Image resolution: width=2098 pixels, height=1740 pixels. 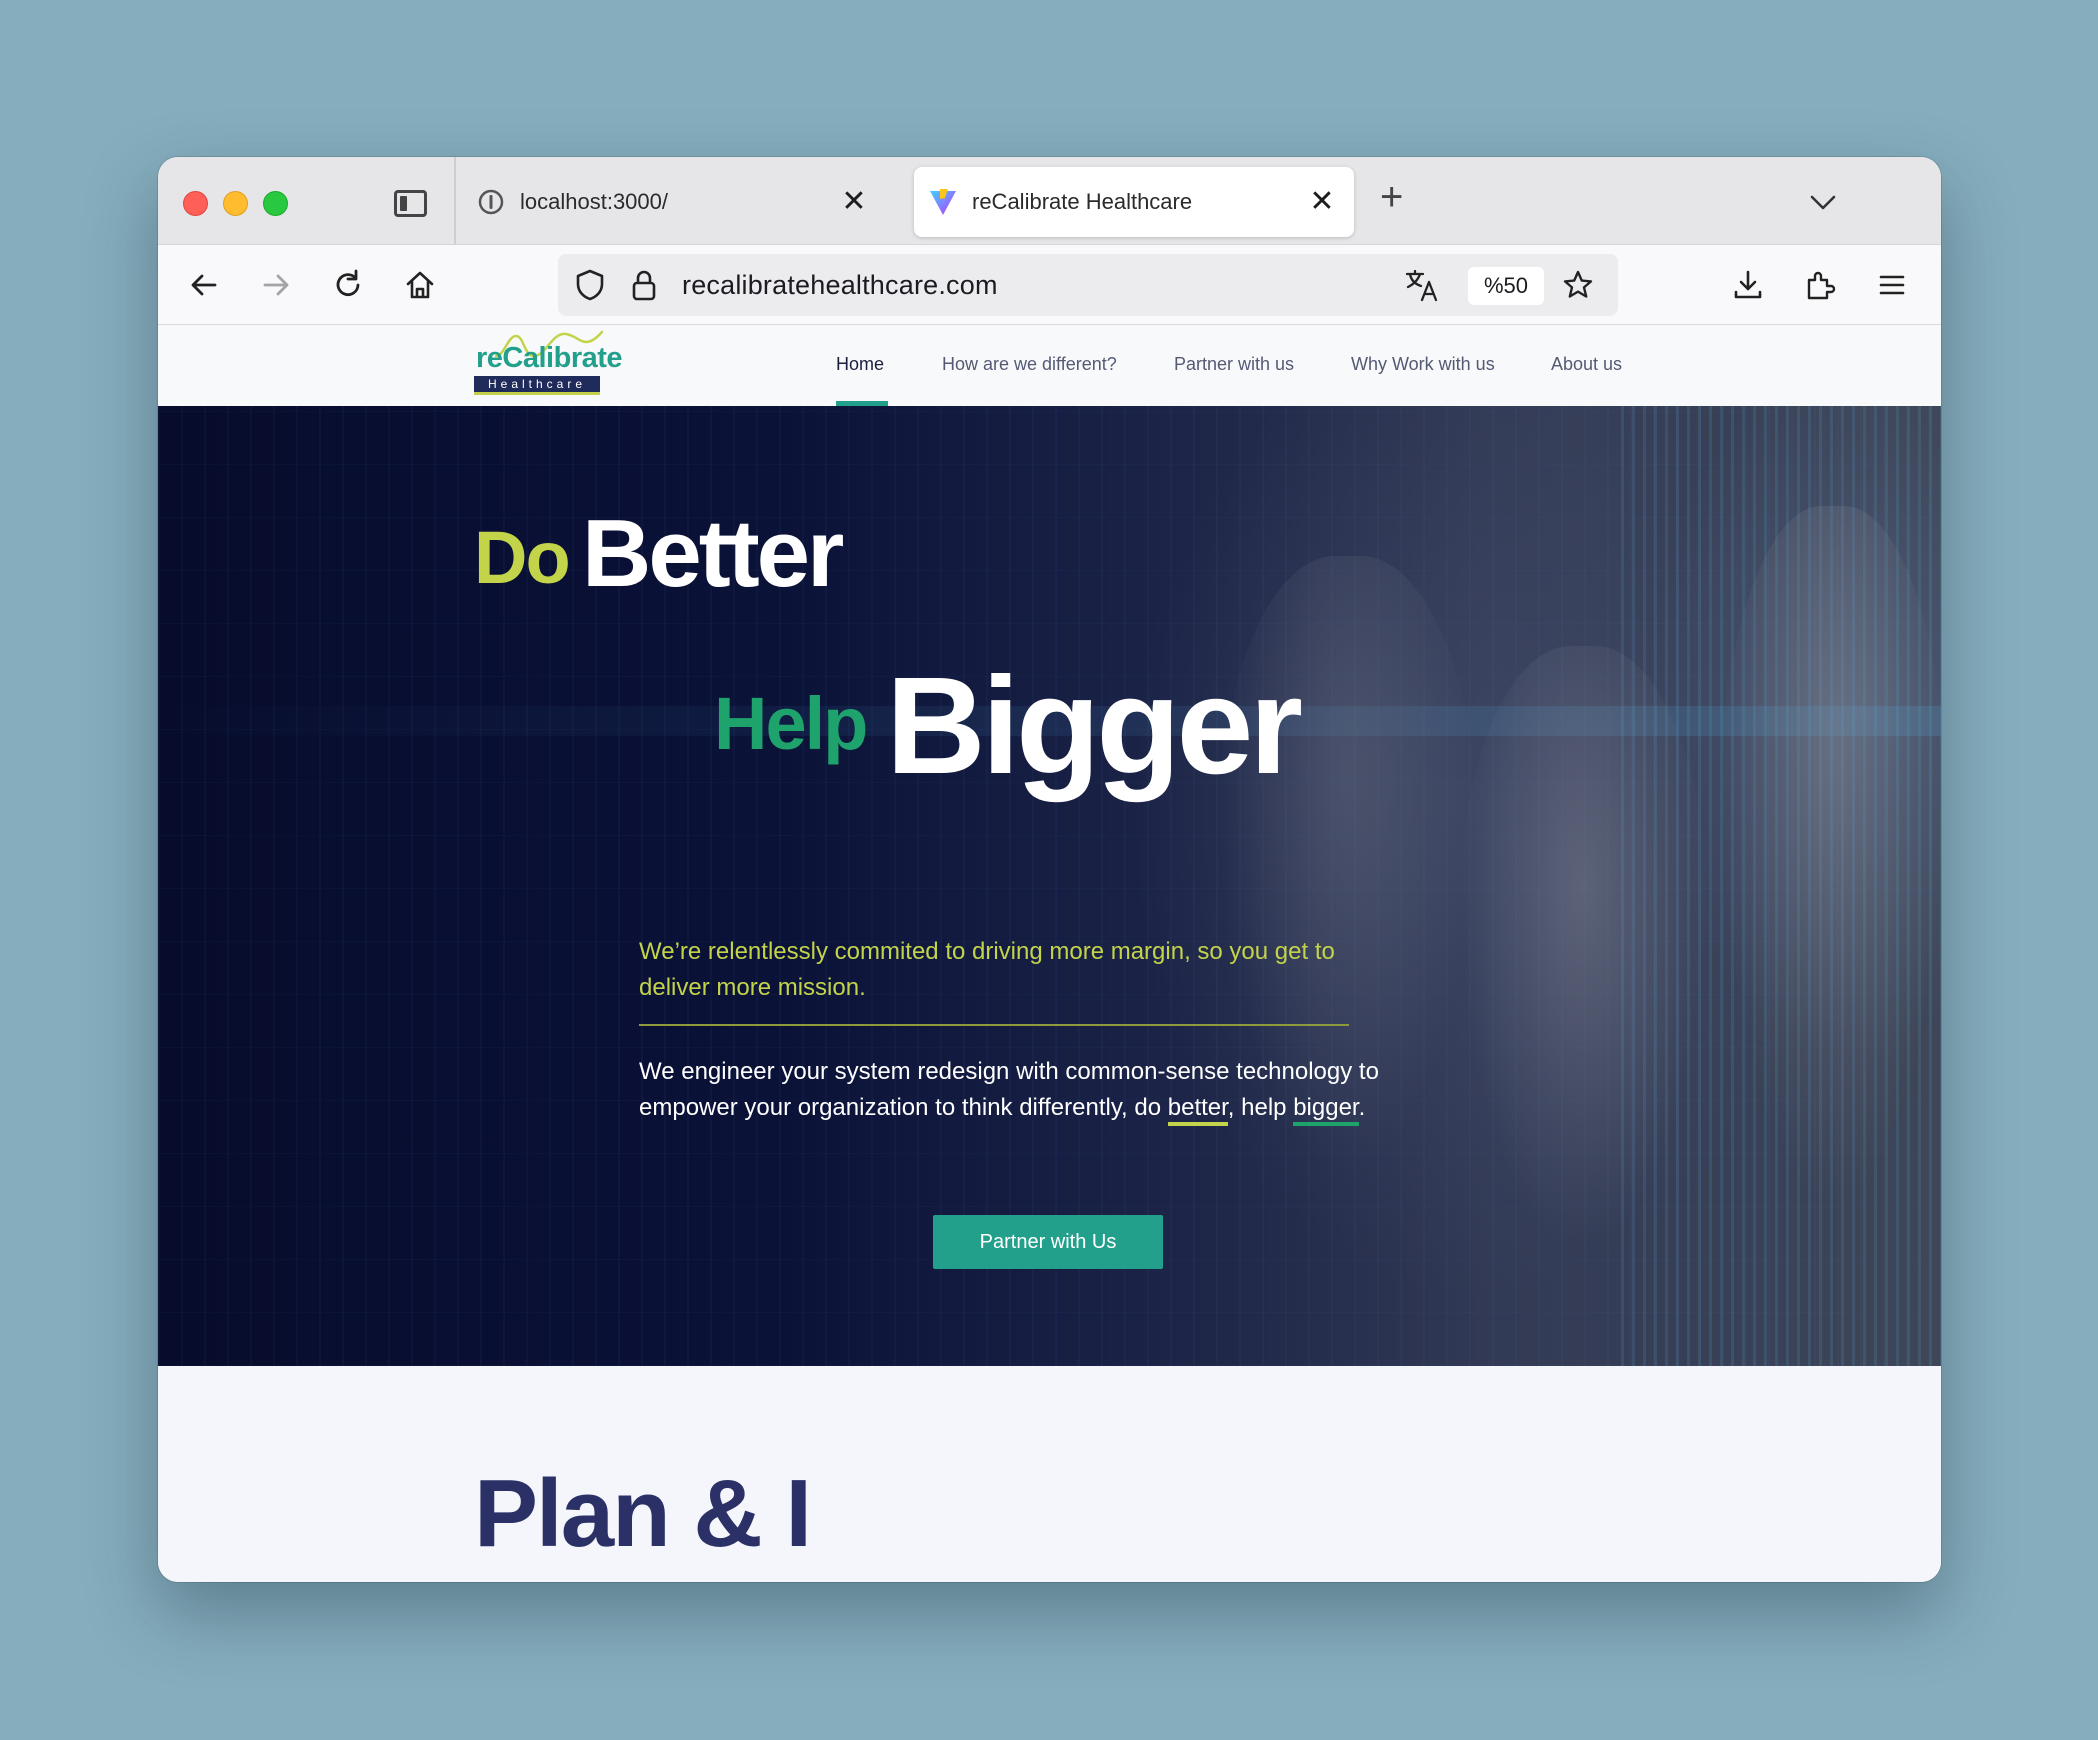 What do you see at coordinates (1586, 364) in the screenshot?
I see `nav-about-us: About us` at bounding box center [1586, 364].